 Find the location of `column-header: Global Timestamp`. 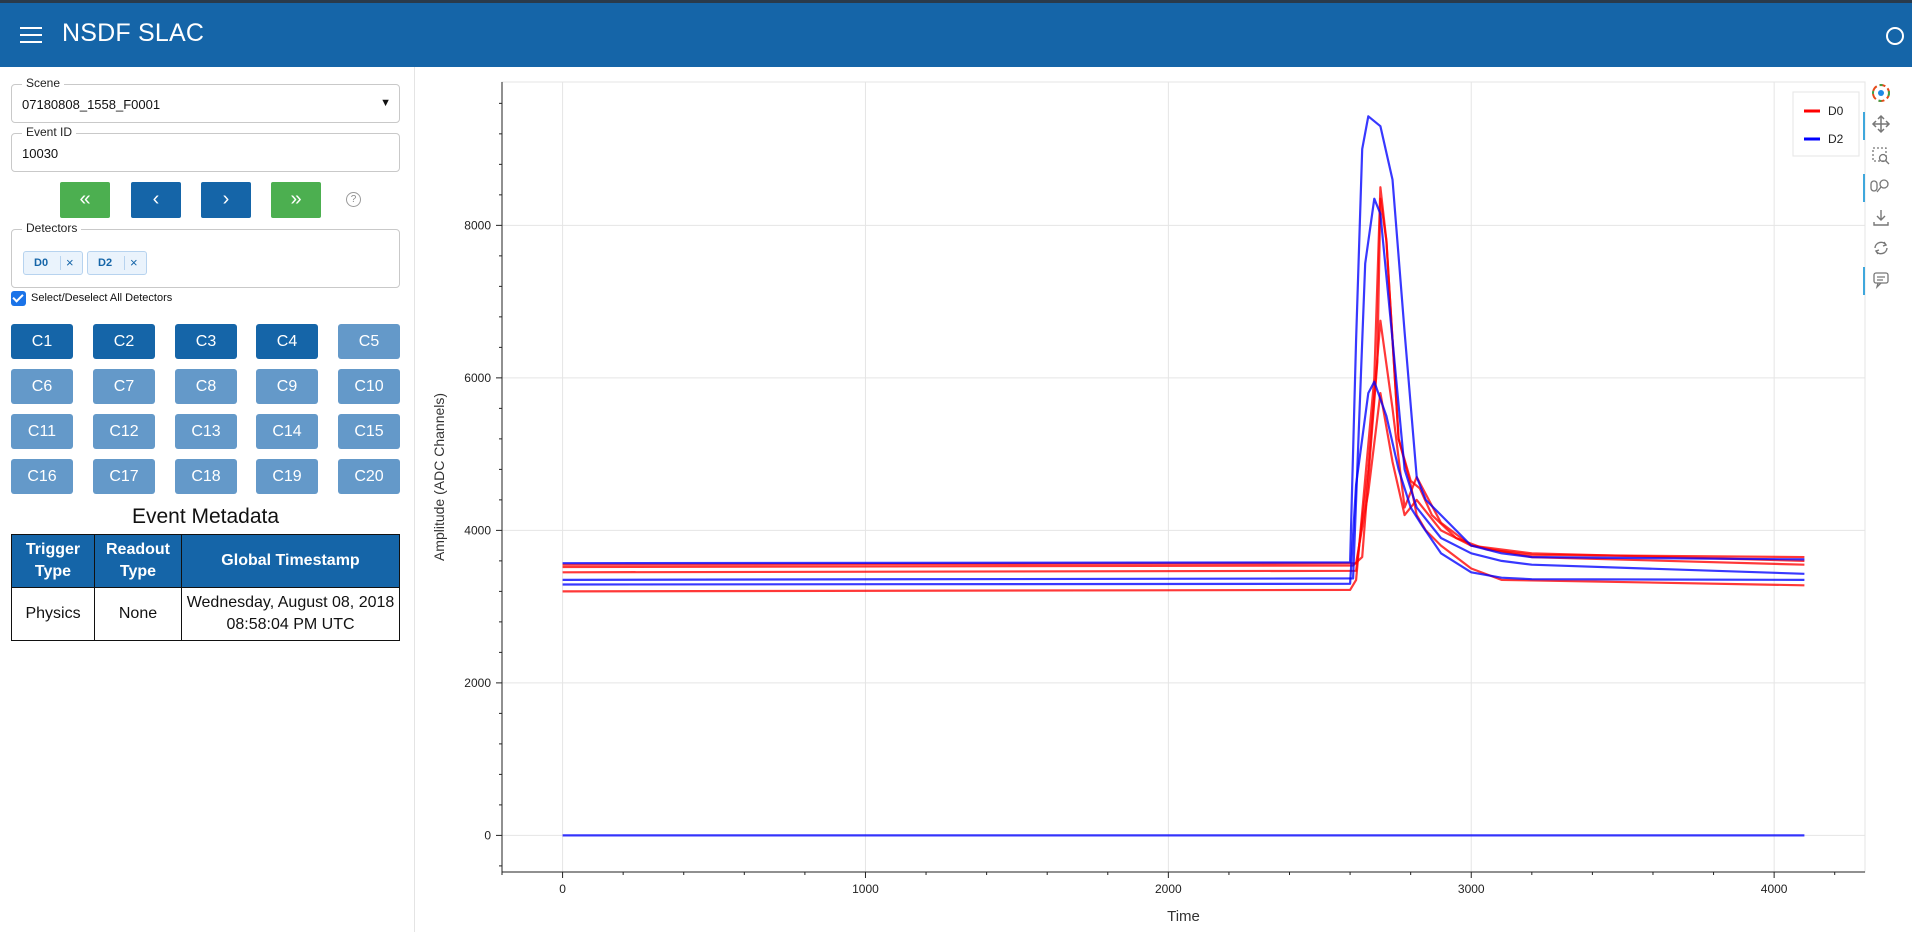

column-header: Global Timestamp is located at coordinates (290, 561).